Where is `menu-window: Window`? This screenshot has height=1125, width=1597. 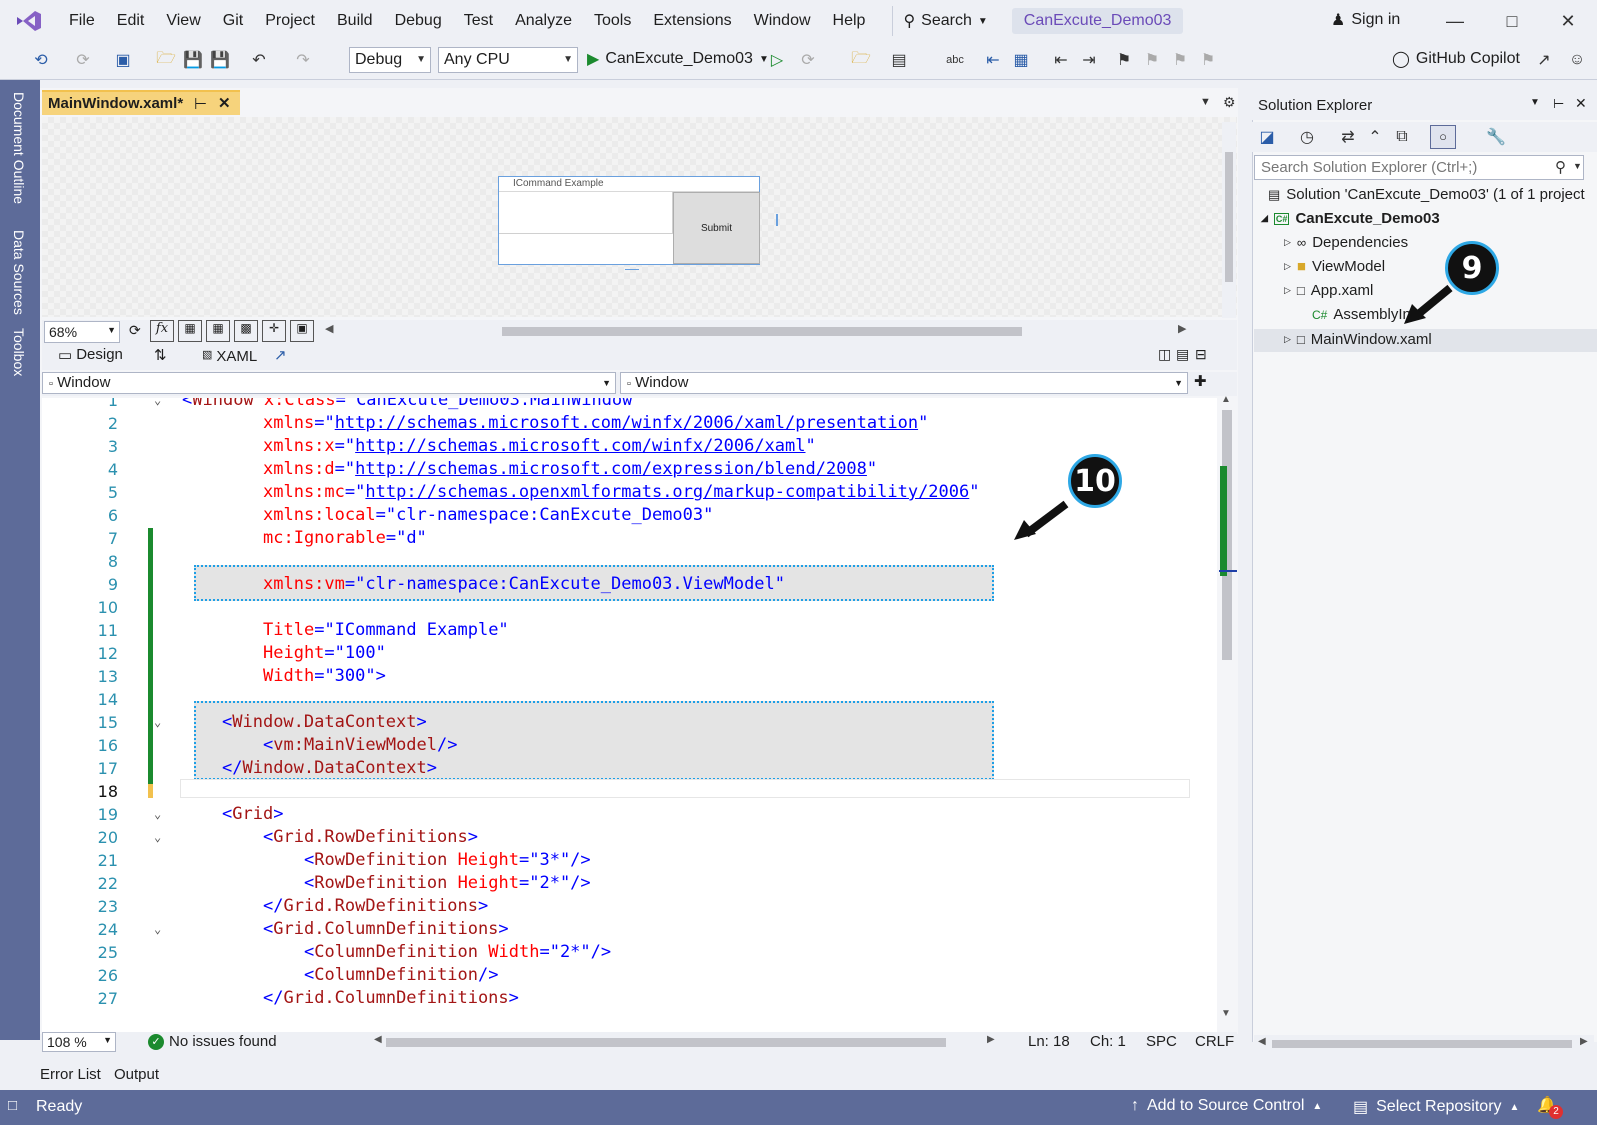 menu-window: Window is located at coordinates (782, 21).